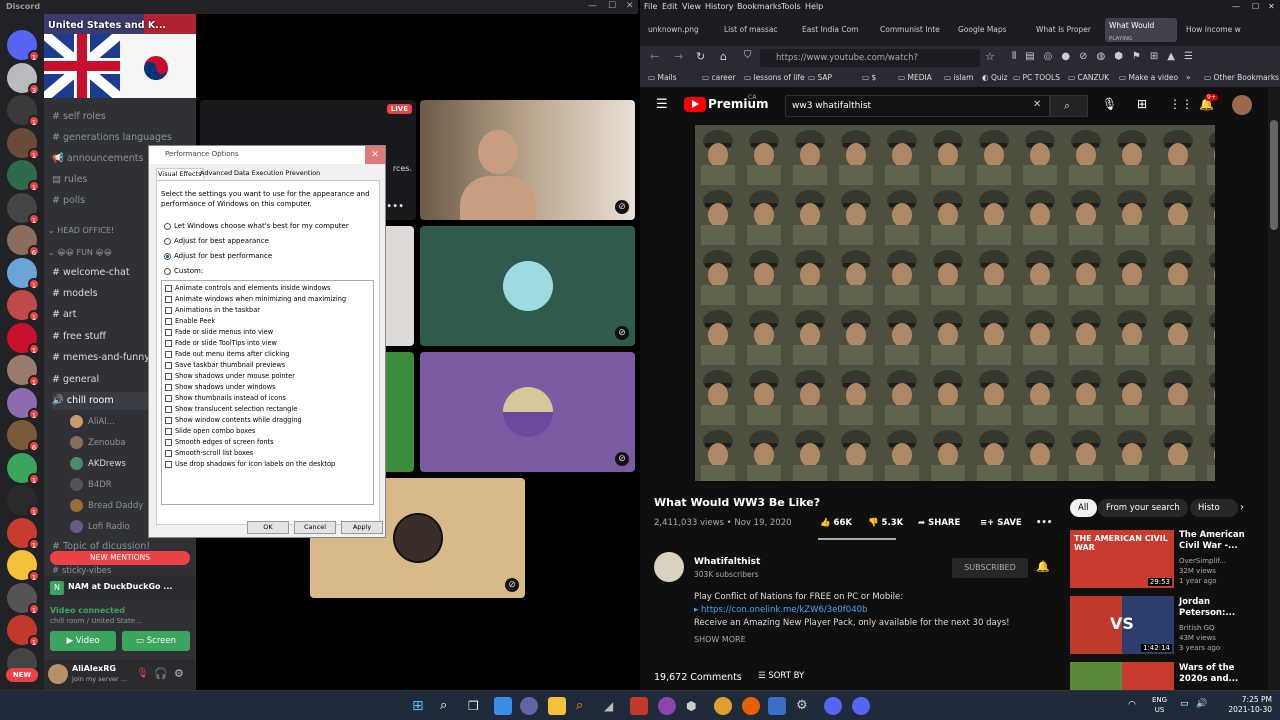  What do you see at coordinates (650, 6) in the screenshot?
I see `menu-file: File` at bounding box center [650, 6].